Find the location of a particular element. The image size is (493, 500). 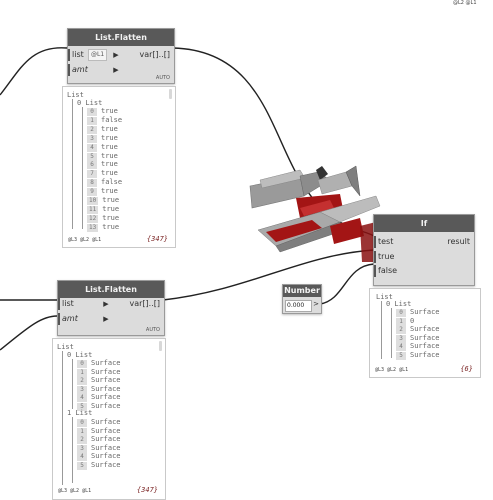

input-port-test is located at coordinates (375, 242).